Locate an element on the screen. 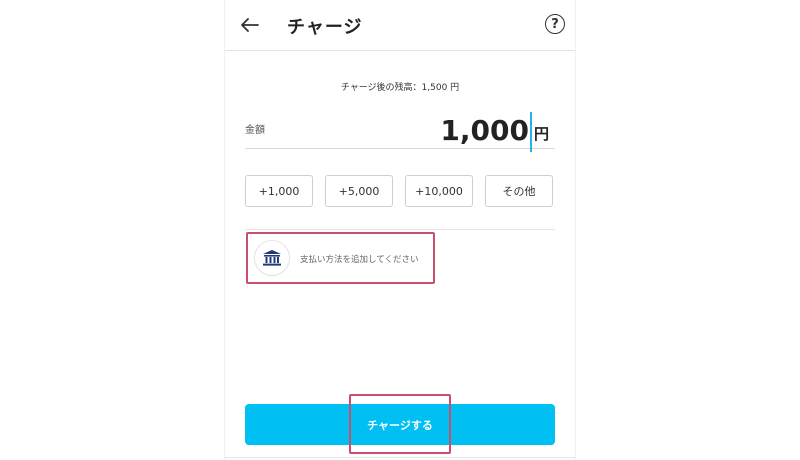 This screenshot has height=460, width=800. help-button: ? is located at coordinates (555, 24).